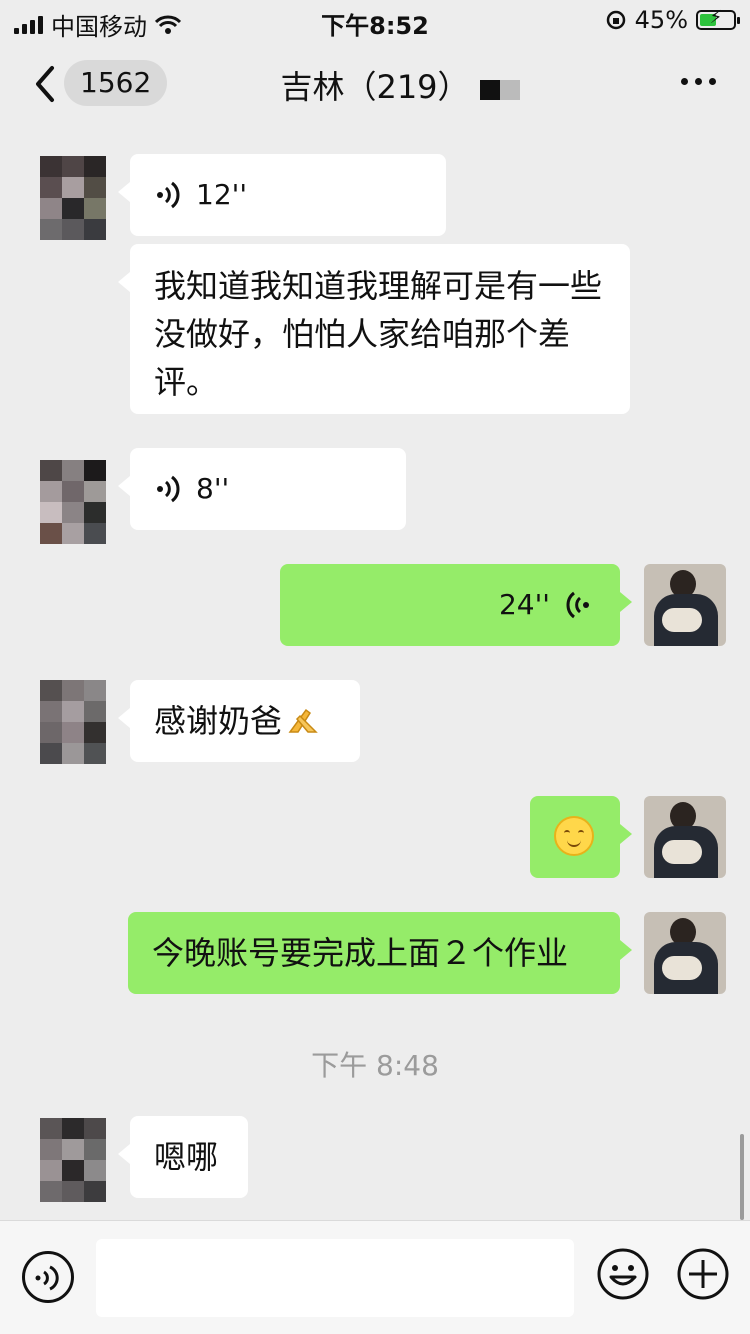 The width and height of the screenshot is (750, 1334). Describe the element at coordinates (335, 1278) in the screenshot. I see `message-input` at that location.